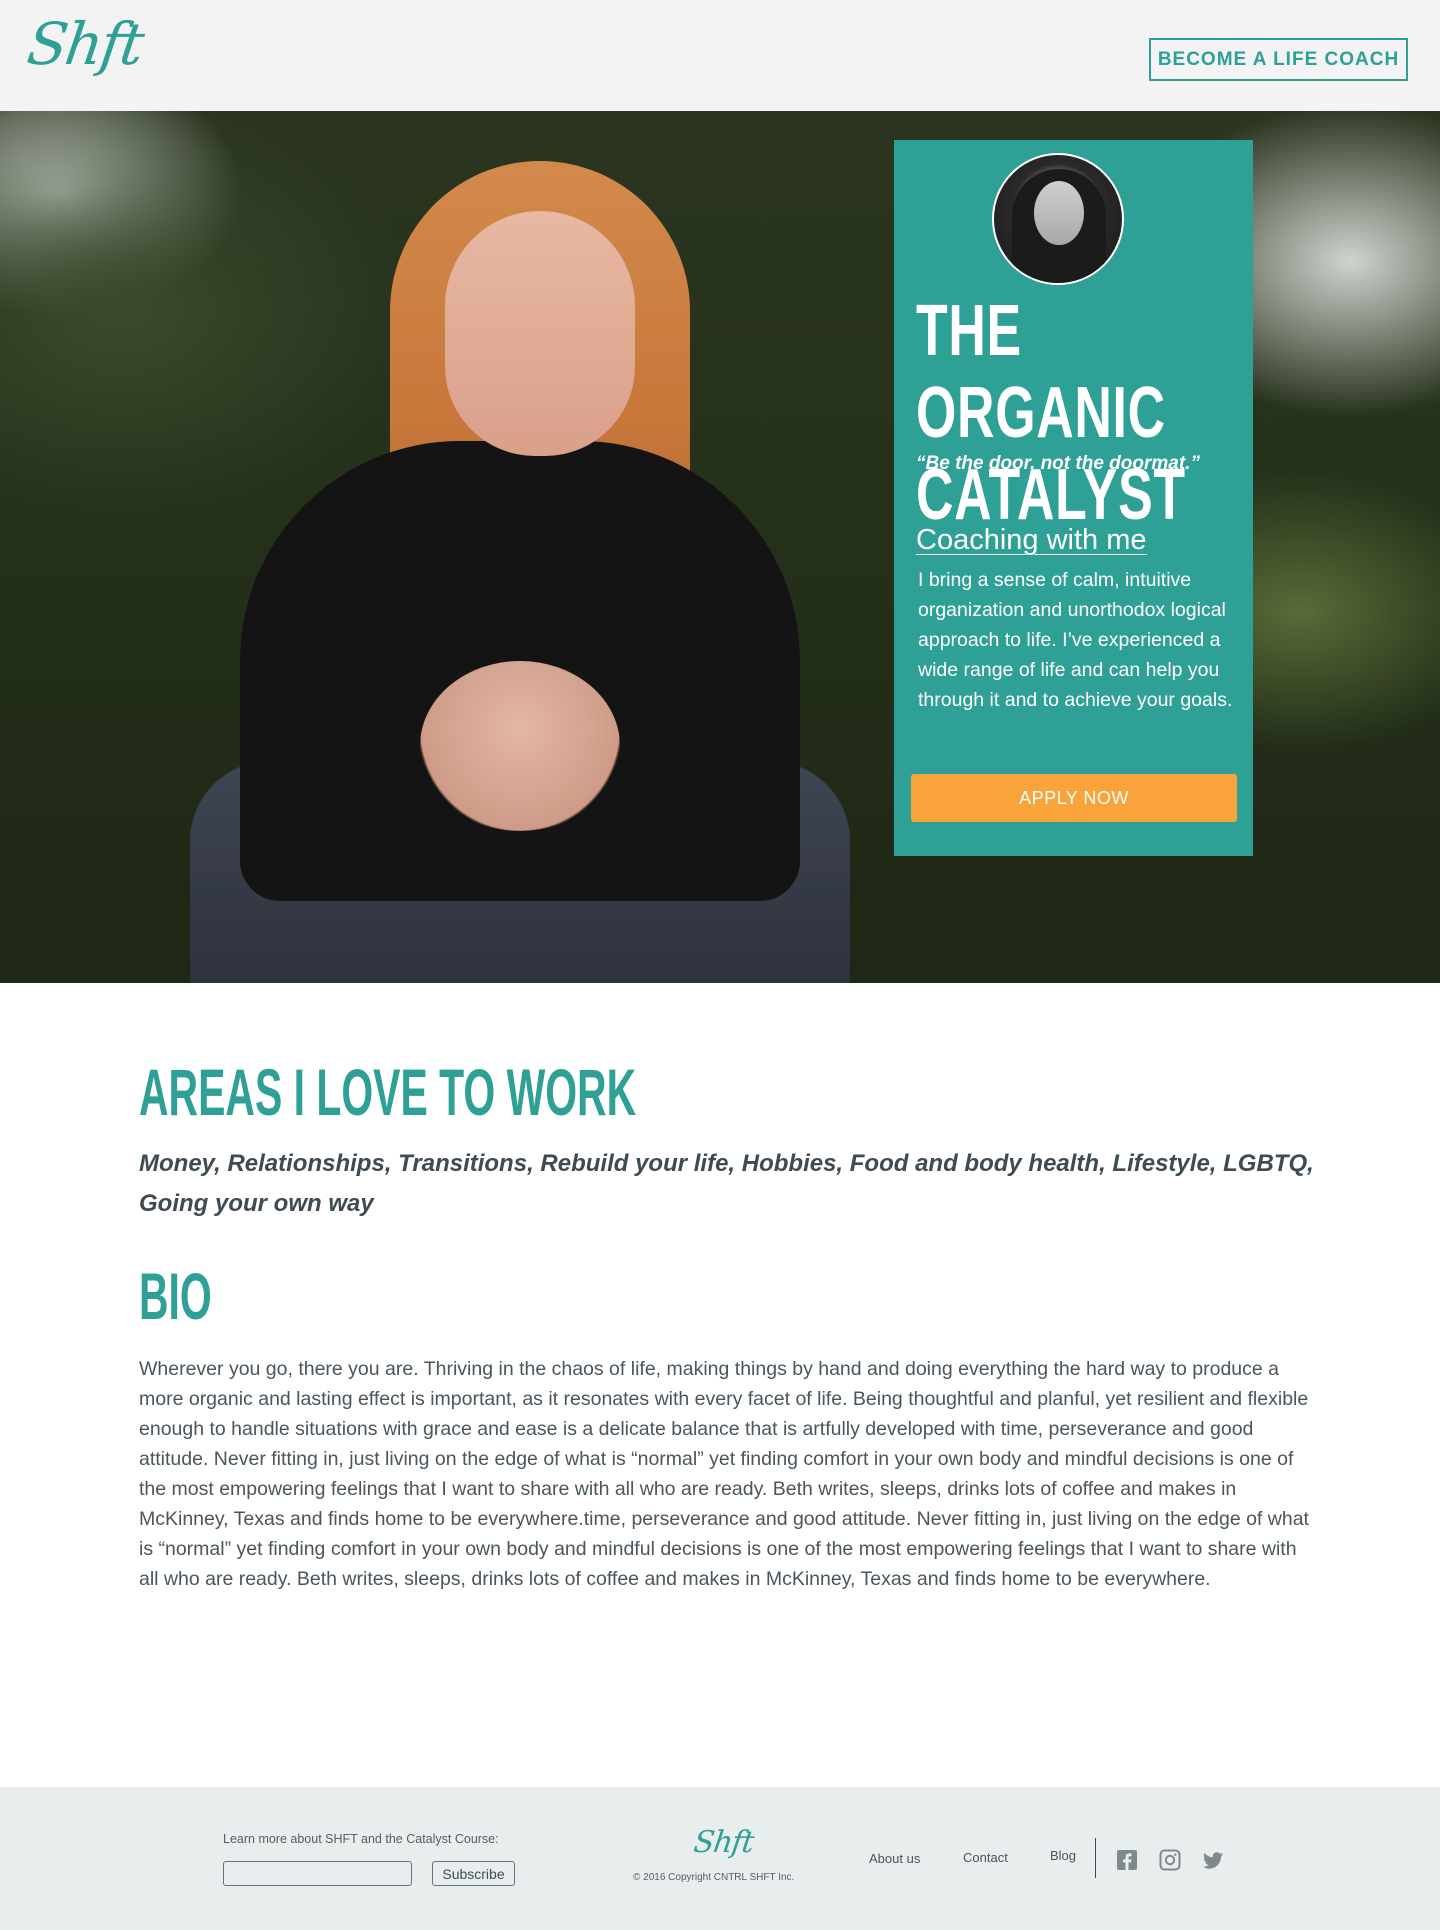 The height and width of the screenshot is (1930, 1440). I want to click on footer-logo: Shft, so click(724, 1842).